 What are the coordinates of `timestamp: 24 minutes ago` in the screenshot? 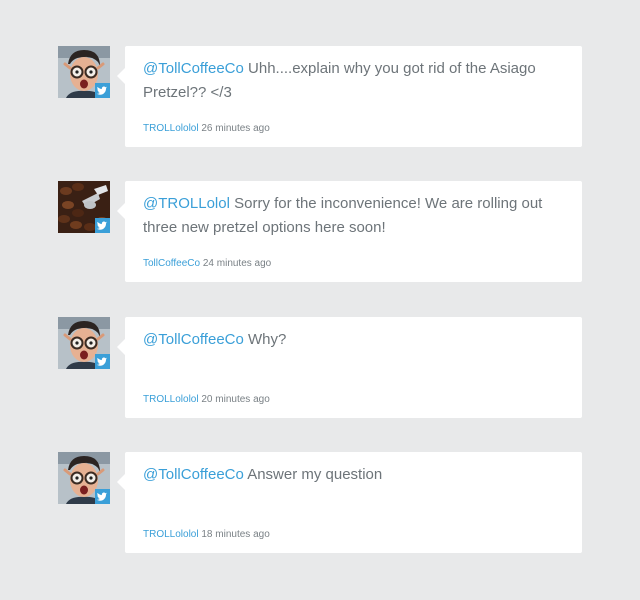 It's located at (237, 263).